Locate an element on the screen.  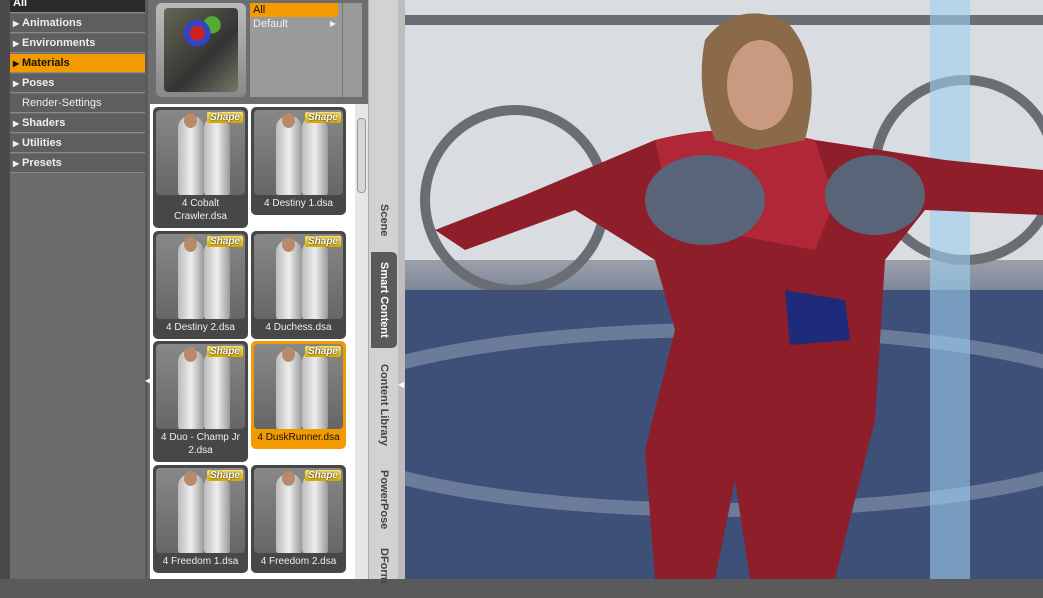
category-environments: ▶ Environments is located at coordinates (77, 43).